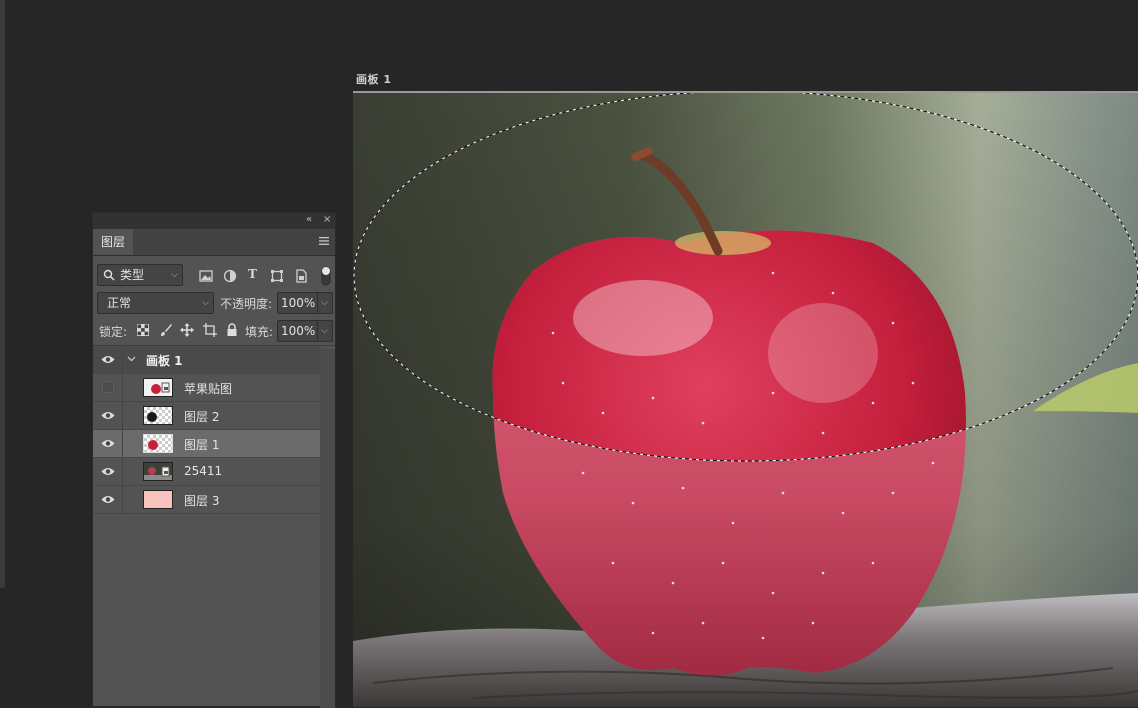 The height and width of the screenshot is (708, 1138). I want to click on filter-type-layer-icon: T, so click(252, 274).